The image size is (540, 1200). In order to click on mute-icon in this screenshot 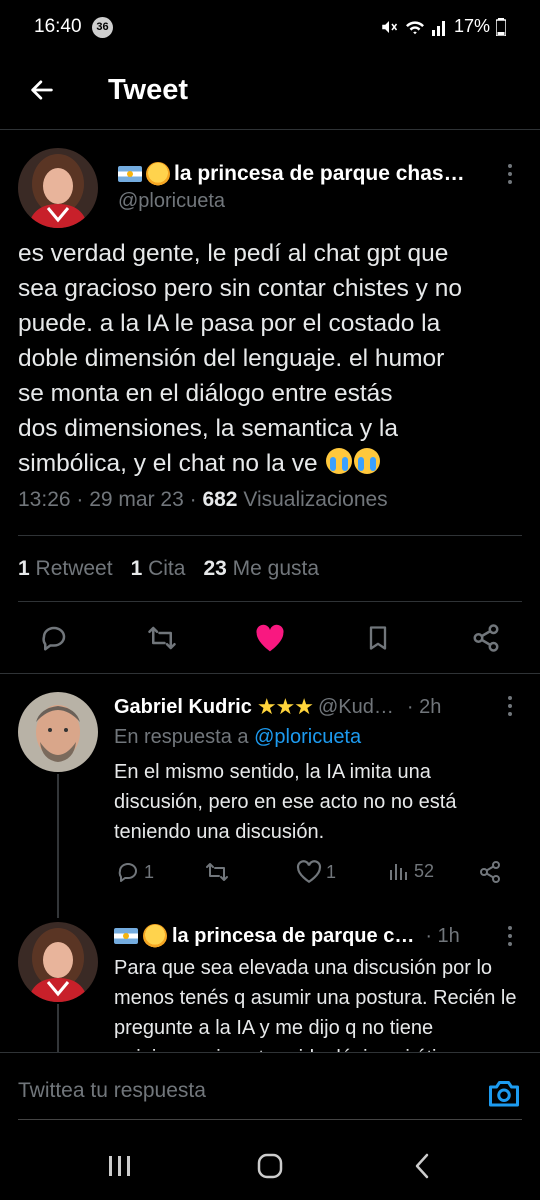, I will do `click(390, 26)`.